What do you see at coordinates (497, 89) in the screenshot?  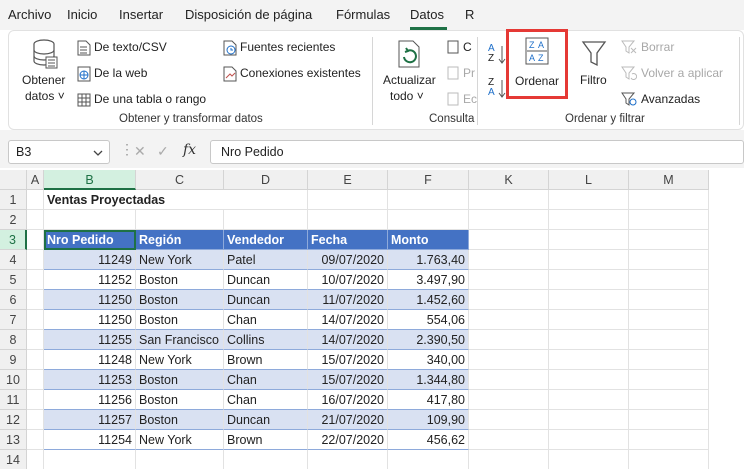 I see `sort-za-button: Z A` at bounding box center [497, 89].